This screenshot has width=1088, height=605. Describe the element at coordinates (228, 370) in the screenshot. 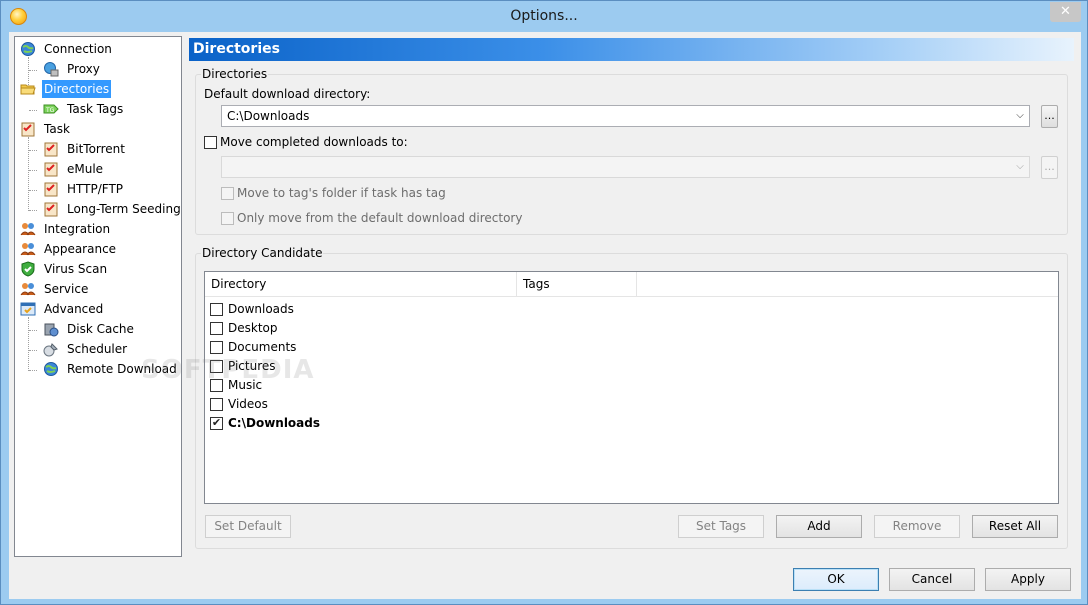

I see `watermark: SOFTPEDIA` at that location.